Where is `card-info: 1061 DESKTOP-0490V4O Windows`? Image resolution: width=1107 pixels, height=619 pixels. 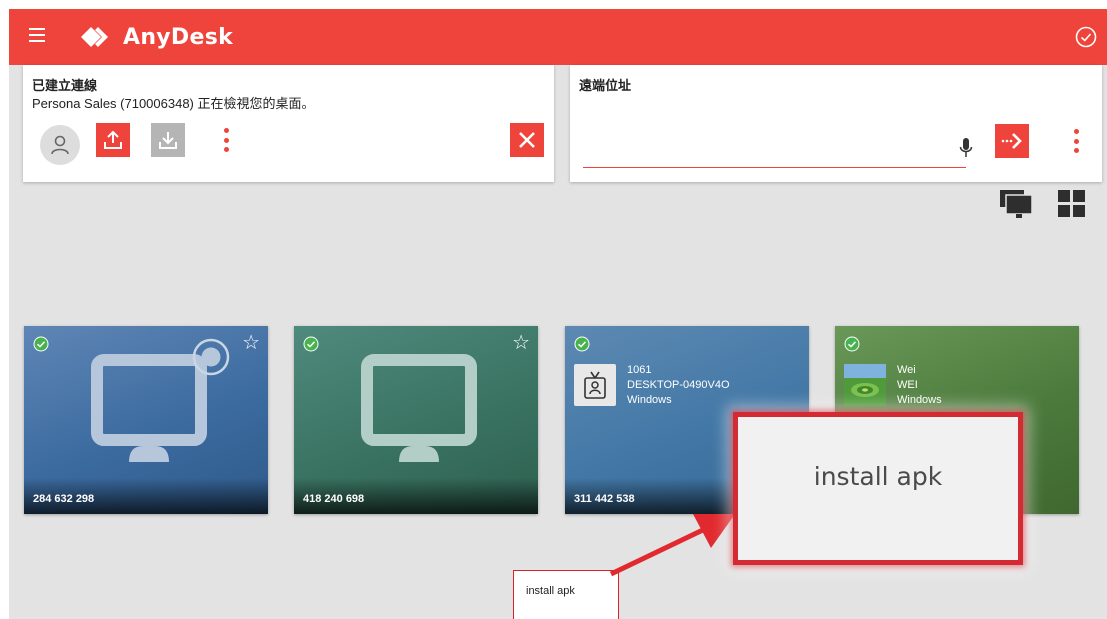 card-info: 1061 DESKTOP-0490V4O Windows is located at coordinates (678, 385).